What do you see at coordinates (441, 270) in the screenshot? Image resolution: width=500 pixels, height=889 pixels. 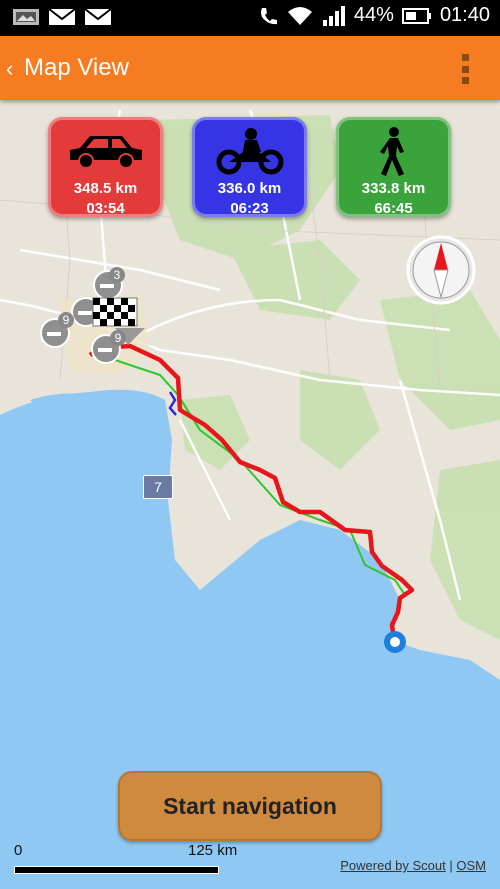 I see `compass-icon` at bounding box center [441, 270].